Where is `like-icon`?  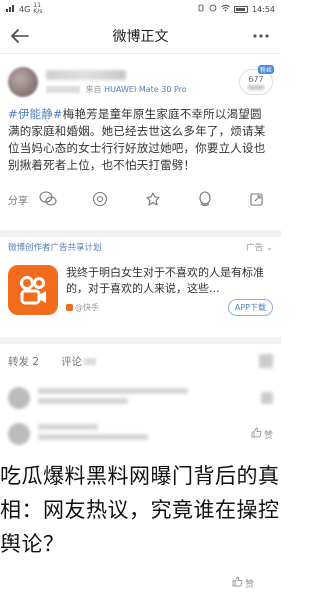 like-icon is located at coordinates (267, 398).